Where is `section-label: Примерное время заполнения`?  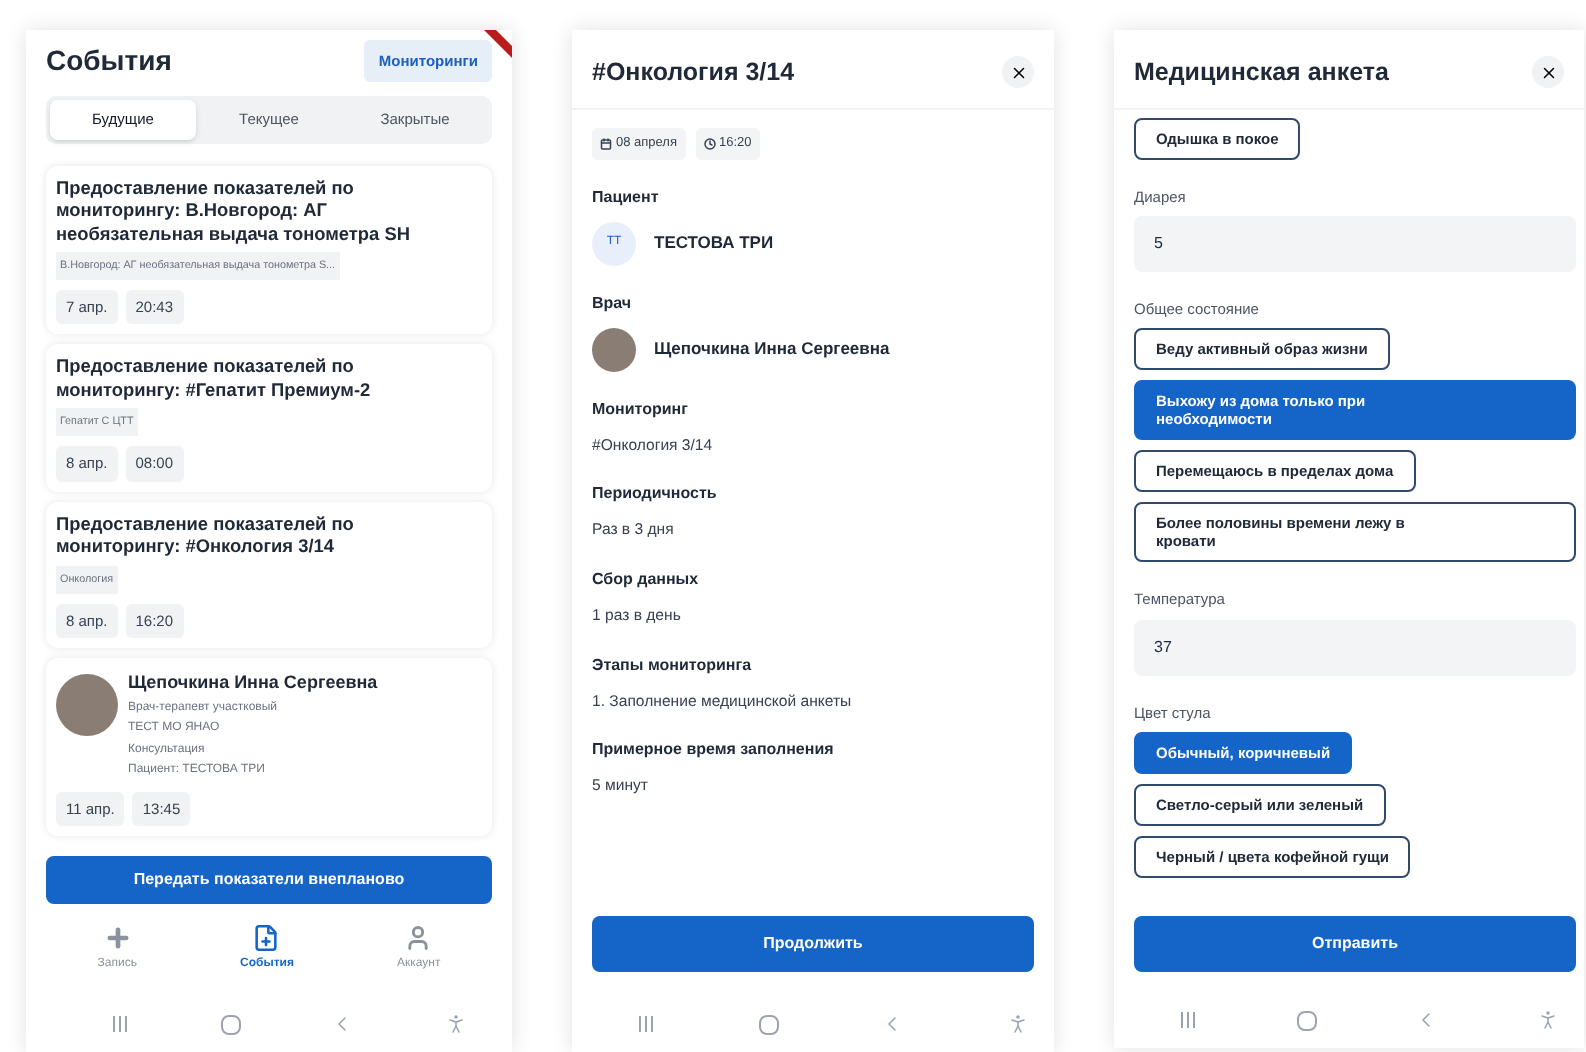 section-label: Примерное время заполнения is located at coordinates (714, 750).